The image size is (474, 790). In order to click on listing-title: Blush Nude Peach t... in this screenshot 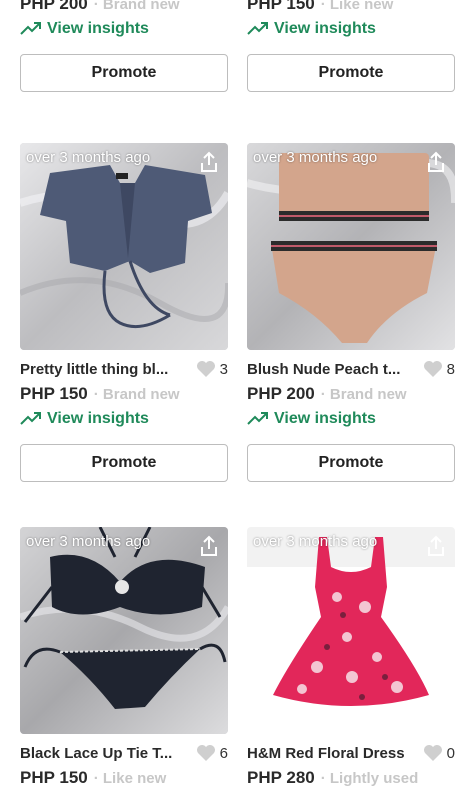, I will do `click(332, 369)`.